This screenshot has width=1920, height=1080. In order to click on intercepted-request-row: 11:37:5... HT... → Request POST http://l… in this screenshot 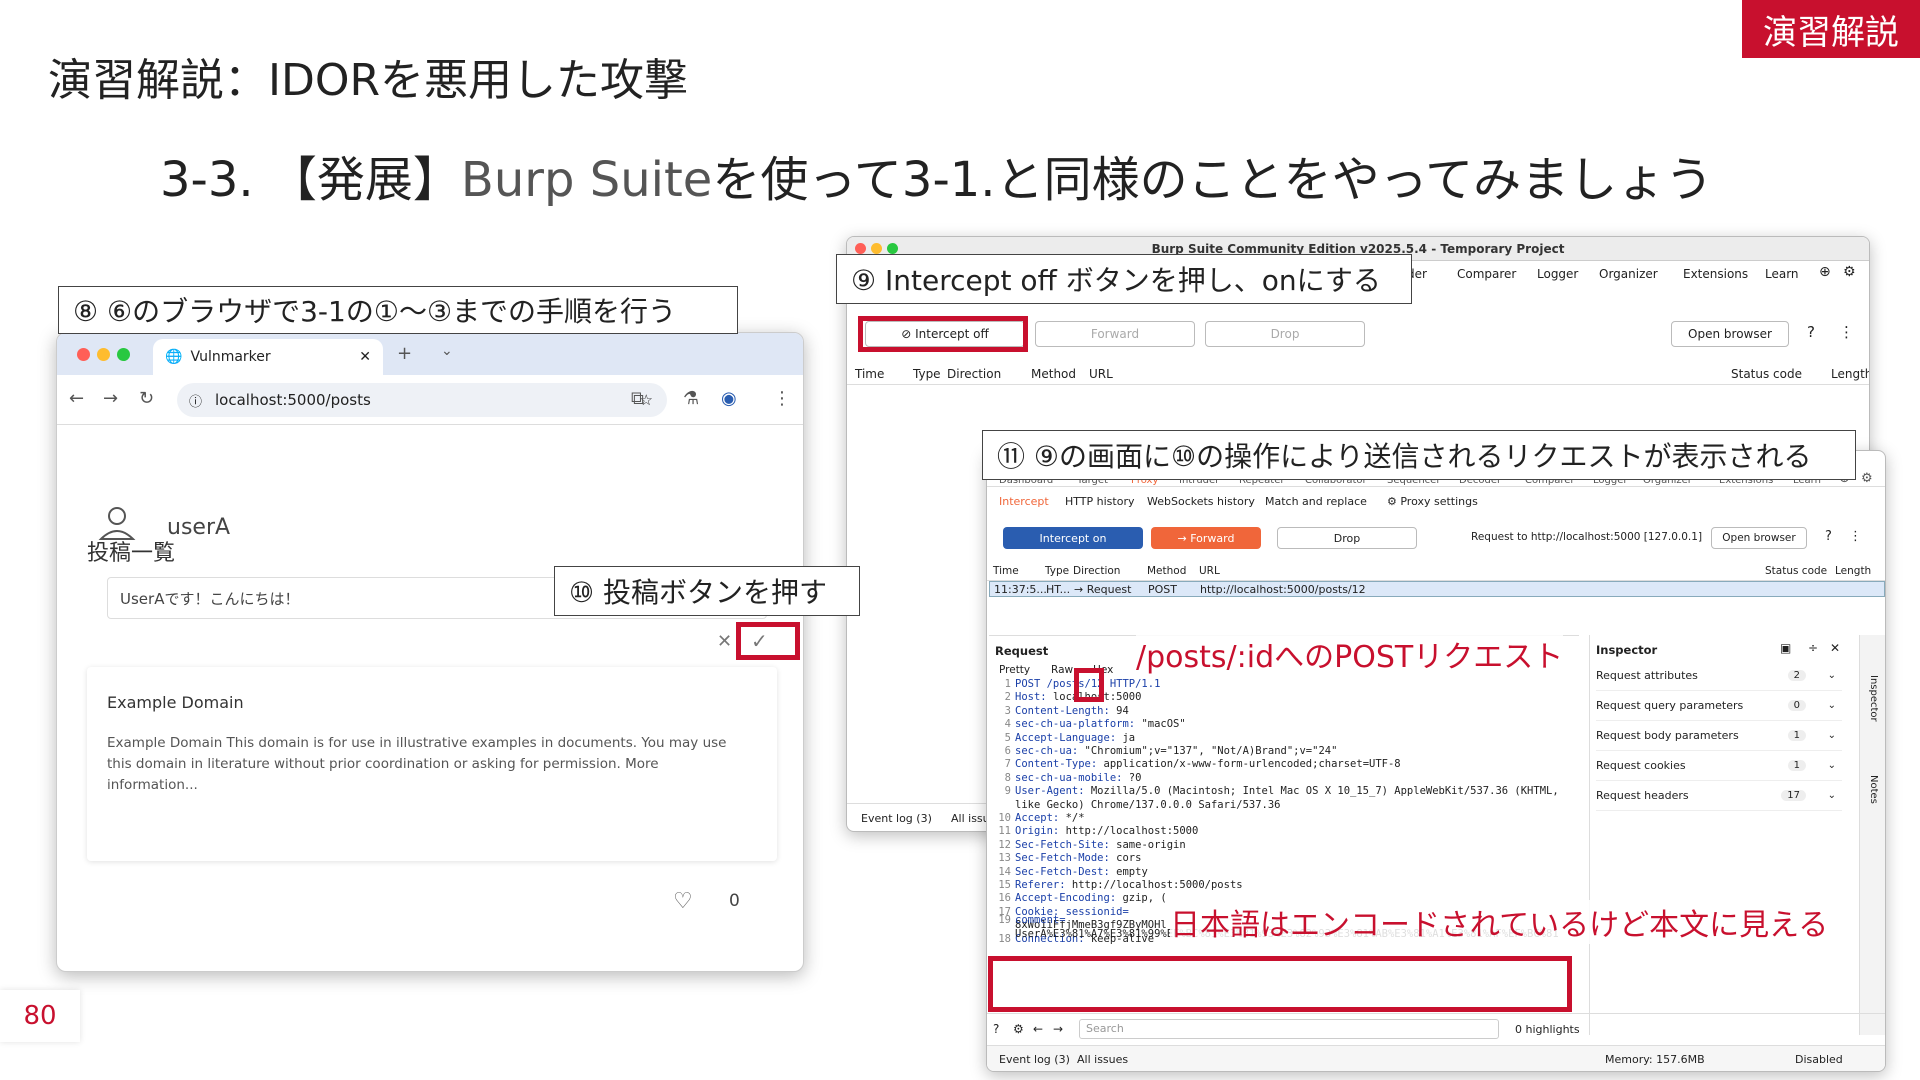, I will do `click(1437, 589)`.